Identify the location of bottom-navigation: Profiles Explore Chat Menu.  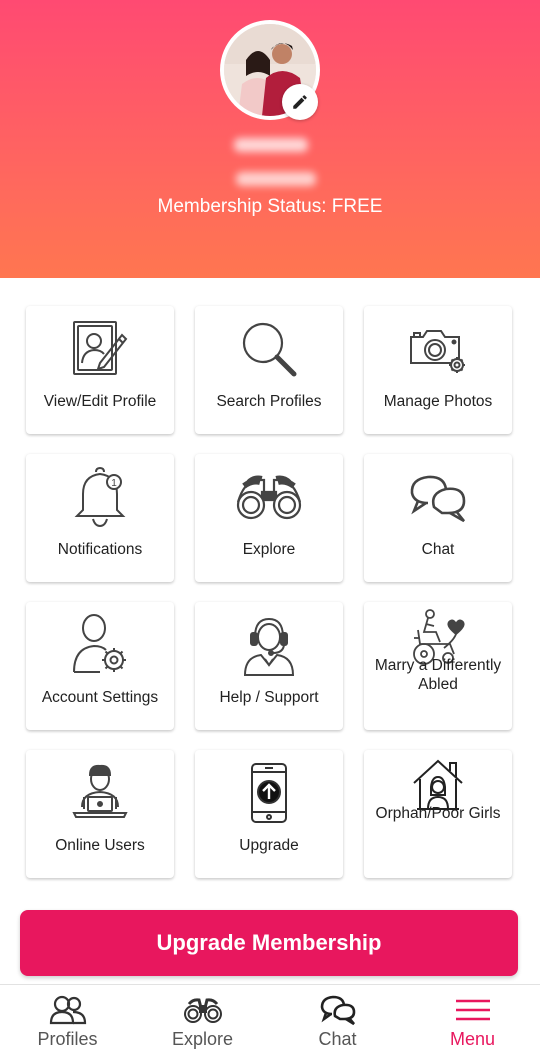
(270, 1022).